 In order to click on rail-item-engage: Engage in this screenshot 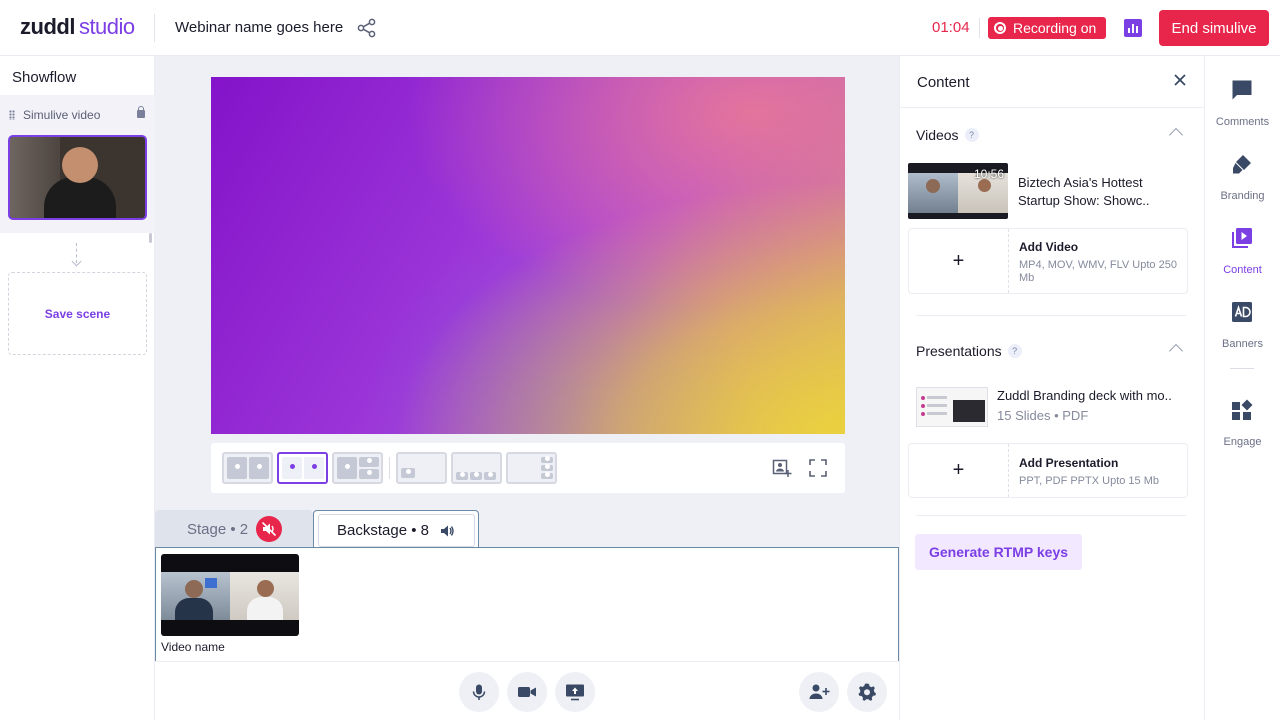, I will do `click(1242, 430)`.